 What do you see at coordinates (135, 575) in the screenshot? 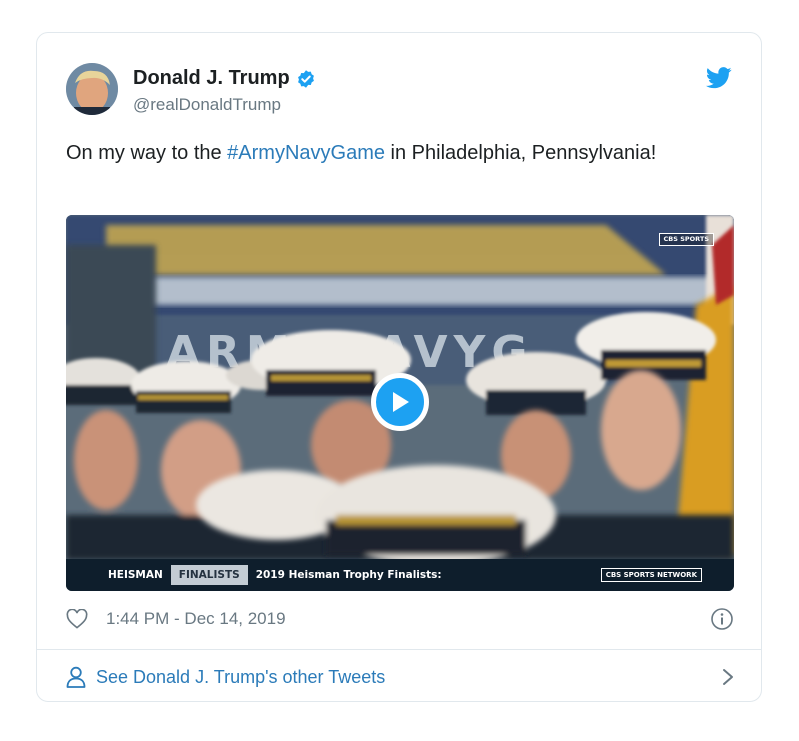
I see `ticker-heisman: HEISMAN` at bounding box center [135, 575].